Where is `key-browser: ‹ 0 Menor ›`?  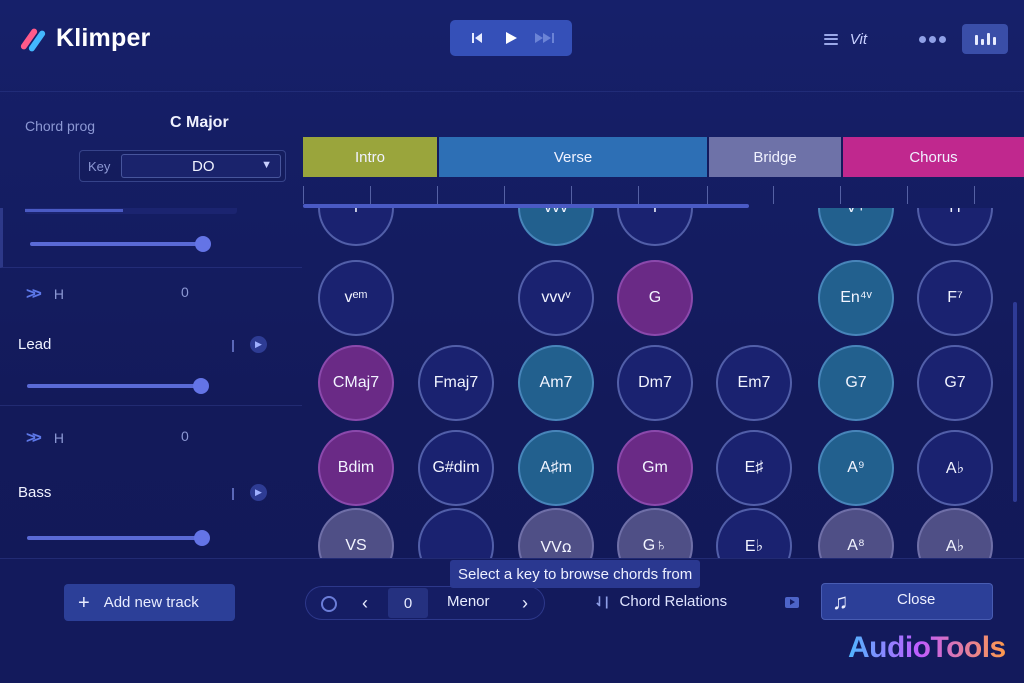 key-browser: ‹ 0 Menor › is located at coordinates (425, 603).